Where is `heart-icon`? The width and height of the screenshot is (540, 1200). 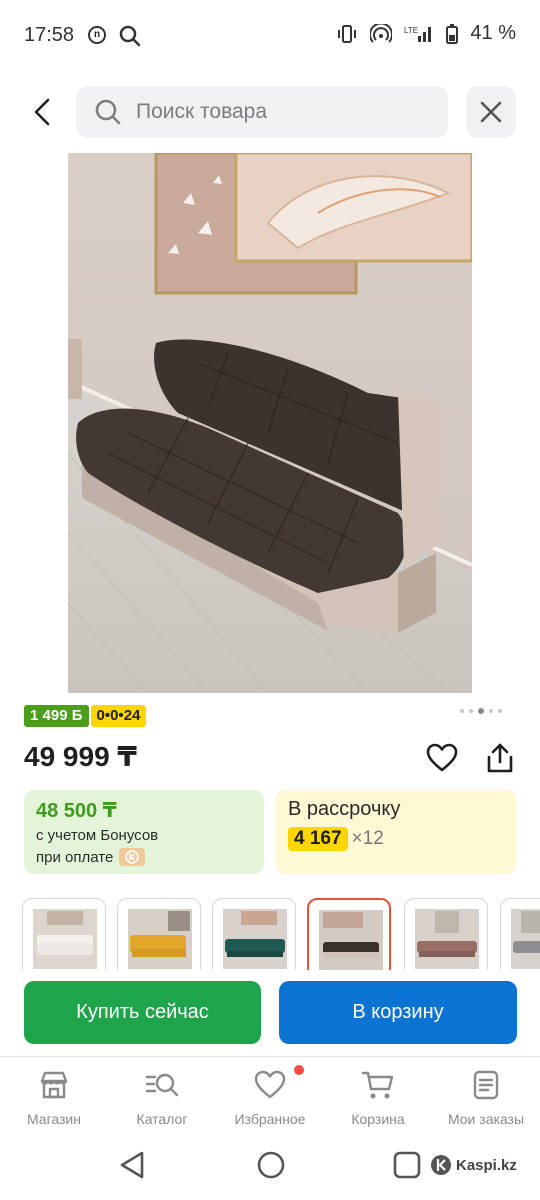 heart-icon is located at coordinates (442, 757).